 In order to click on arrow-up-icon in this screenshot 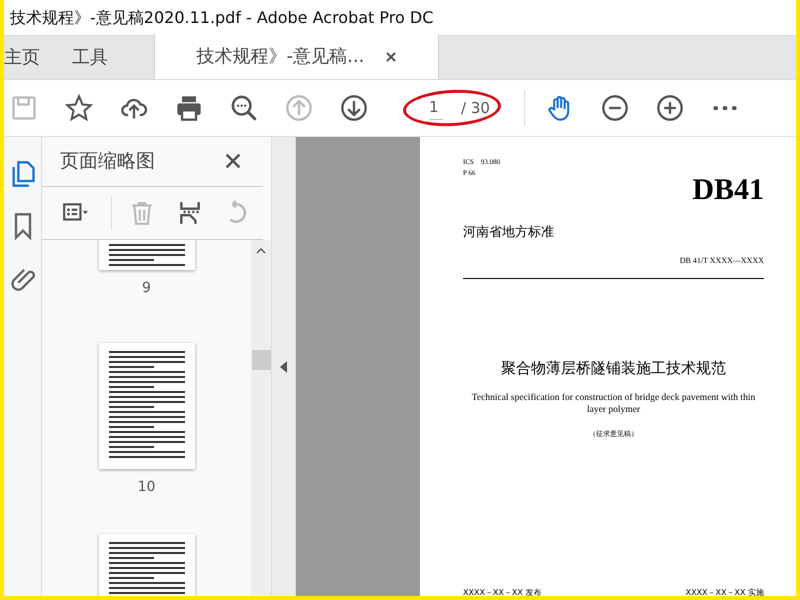, I will do `click(299, 108)`.